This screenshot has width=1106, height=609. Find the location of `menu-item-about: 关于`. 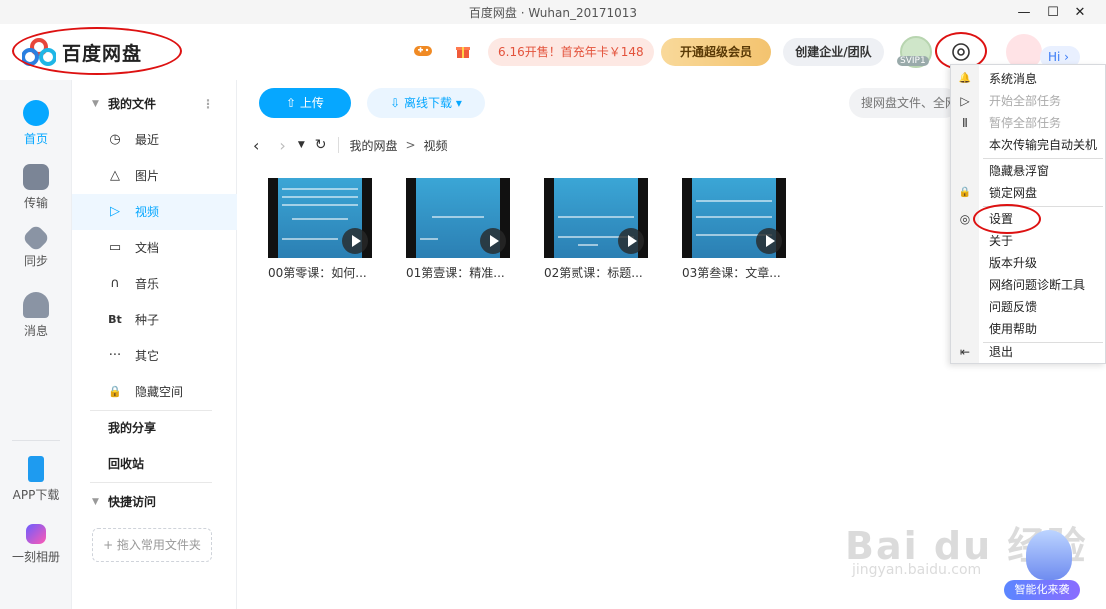

menu-item-about: 关于 is located at coordinates (1028, 241).